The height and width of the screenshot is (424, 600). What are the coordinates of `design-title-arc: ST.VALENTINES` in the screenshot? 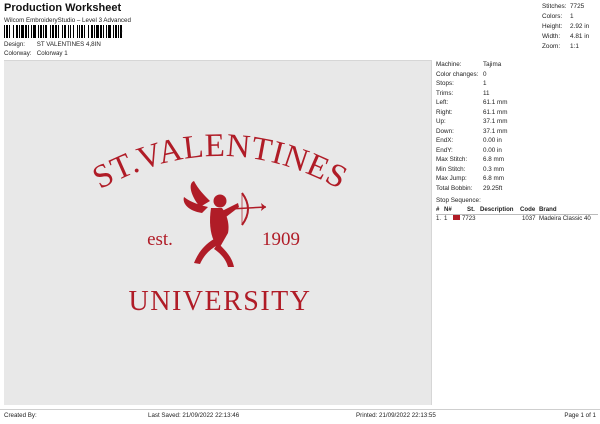 It's located at (220, 162).